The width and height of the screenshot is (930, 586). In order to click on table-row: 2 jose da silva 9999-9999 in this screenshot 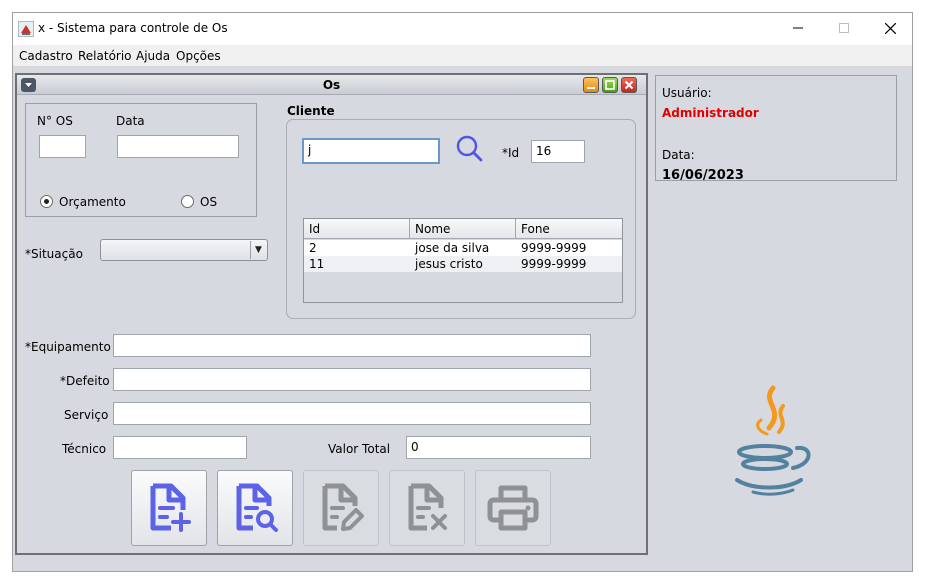, I will do `click(463, 248)`.